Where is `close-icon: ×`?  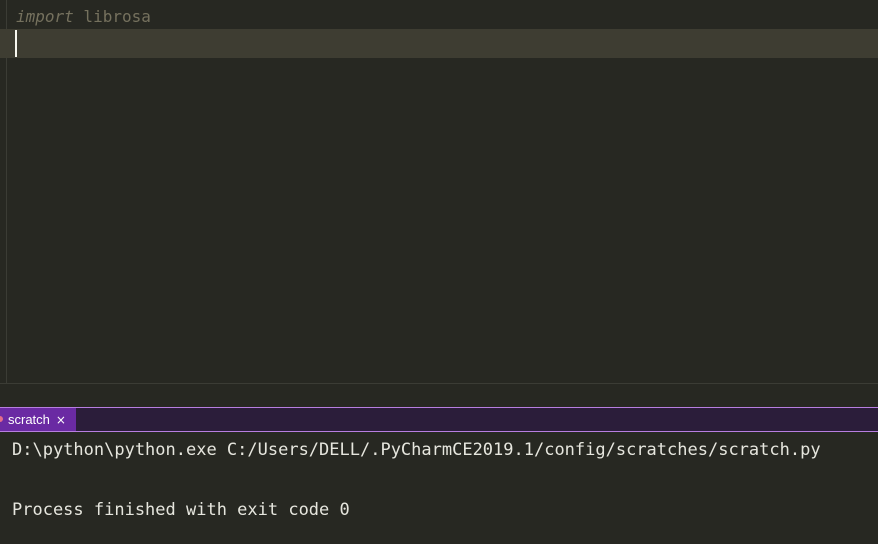
close-icon: × is located at coordinates (61, 420).